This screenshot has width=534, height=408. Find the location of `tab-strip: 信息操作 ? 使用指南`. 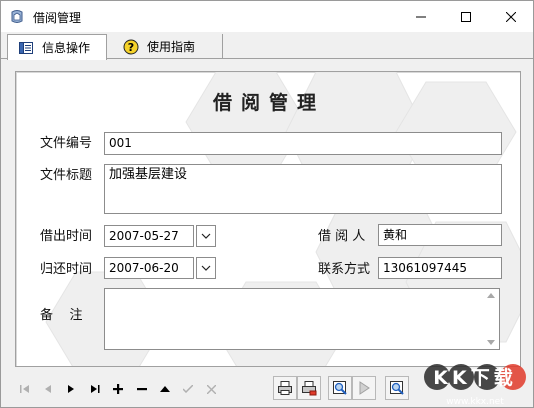

tab-strip: 信息操作 ? 使用指南 is located at coordinates (267, 46).